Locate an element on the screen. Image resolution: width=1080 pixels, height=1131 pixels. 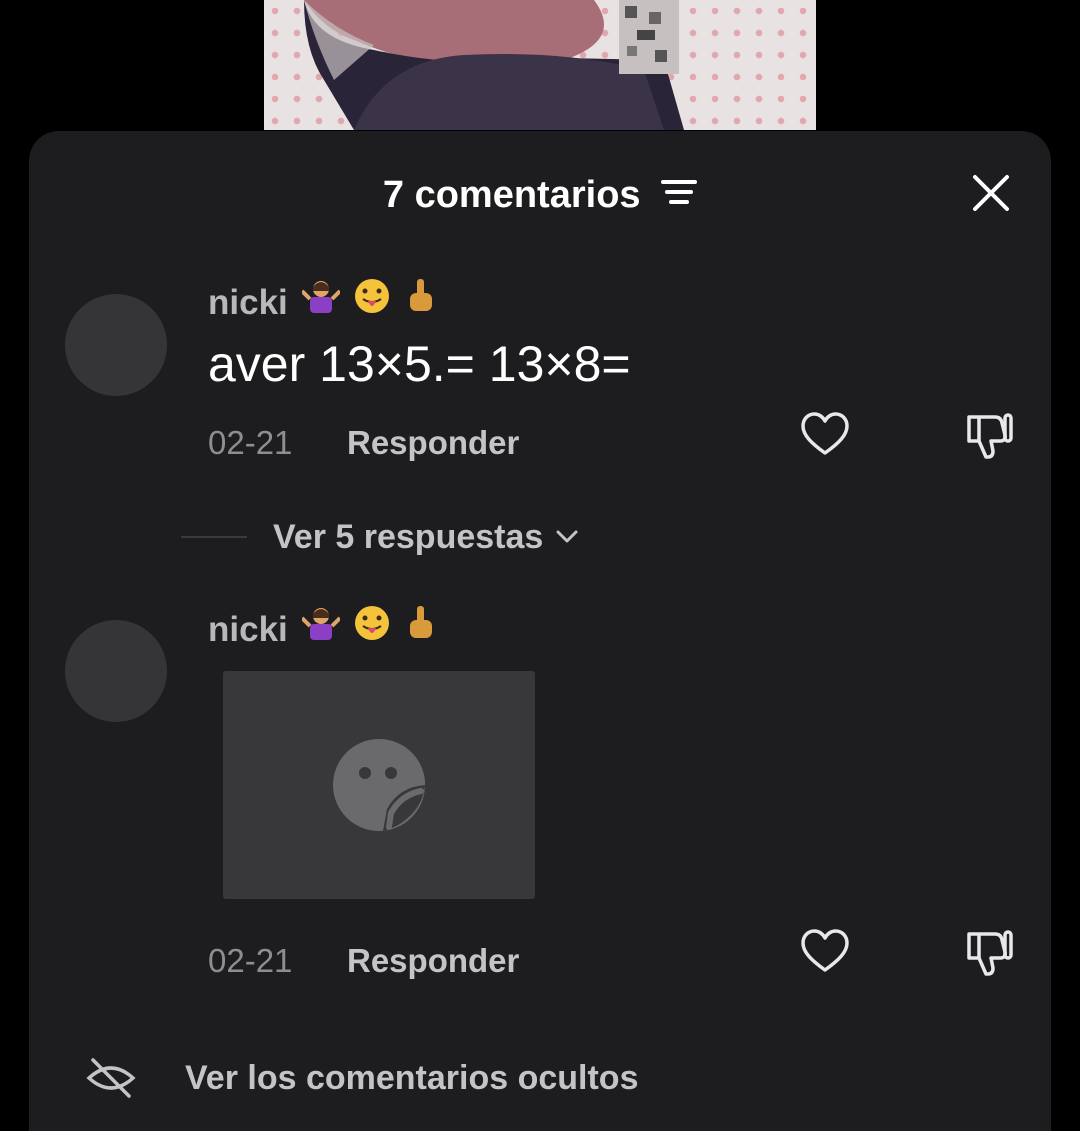
close-icon is located at coordinates (991, 193).